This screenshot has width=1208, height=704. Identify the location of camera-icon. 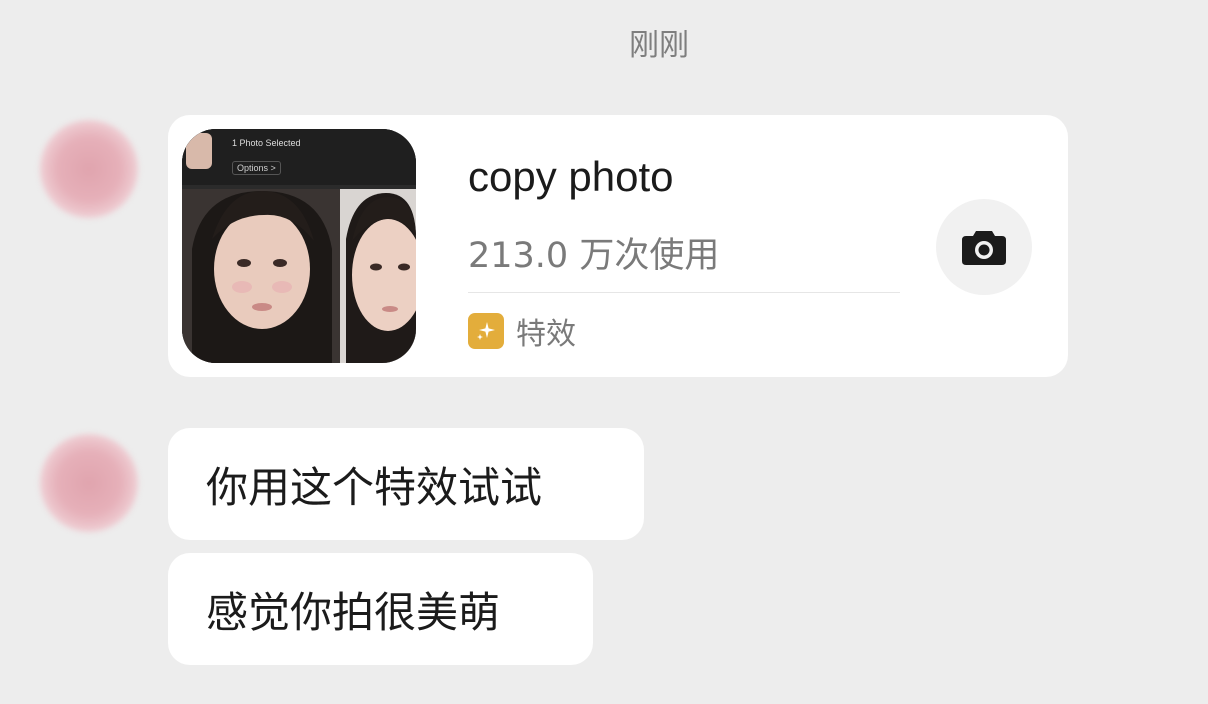
(984, 248).